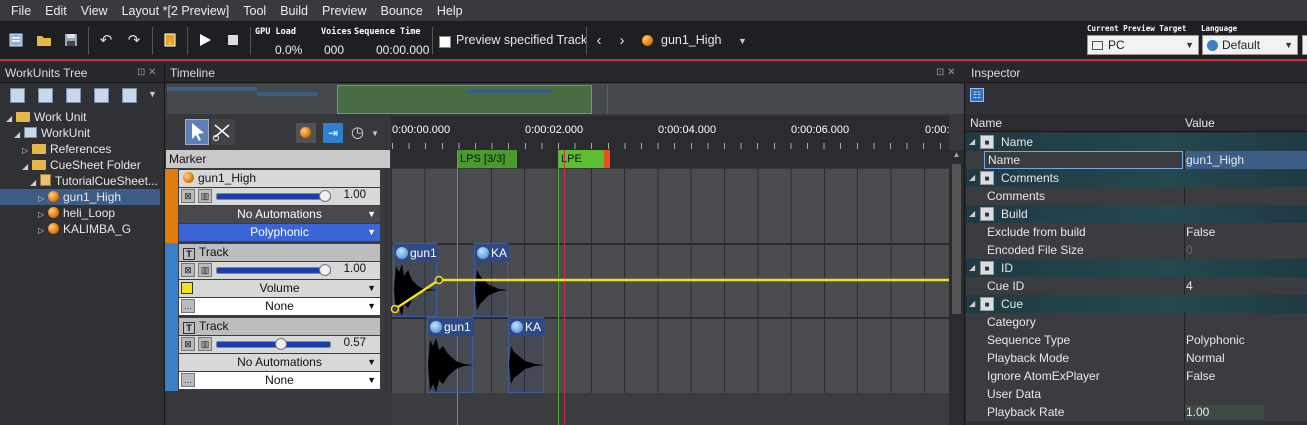  What do you see at coordinates (599, 40) in the screenshot?
I see `prev-cue-icon: ‹` at bounding box center [599, 40].